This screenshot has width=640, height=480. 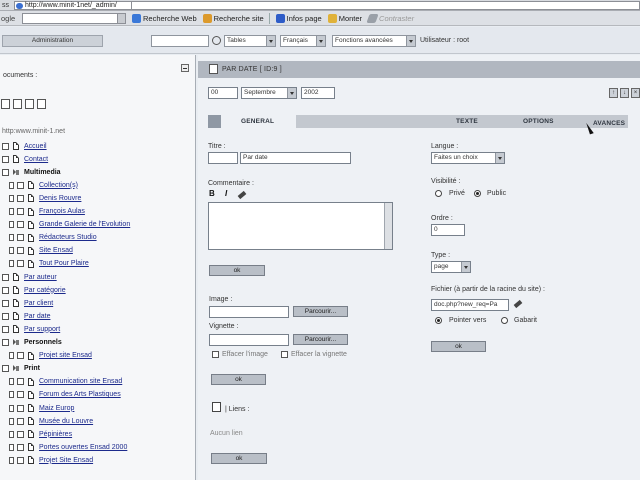 What do you see at coordinates (215, 354) in the screenshot?
I see `delete-image-checkbox` at bounding box center [215, 354].